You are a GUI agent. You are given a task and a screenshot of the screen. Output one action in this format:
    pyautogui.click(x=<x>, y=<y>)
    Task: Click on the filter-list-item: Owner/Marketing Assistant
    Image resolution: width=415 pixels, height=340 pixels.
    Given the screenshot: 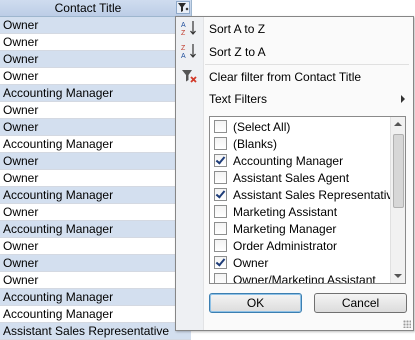 What is the action you would take?
    pyautogui.click(x=295, y=278)
    